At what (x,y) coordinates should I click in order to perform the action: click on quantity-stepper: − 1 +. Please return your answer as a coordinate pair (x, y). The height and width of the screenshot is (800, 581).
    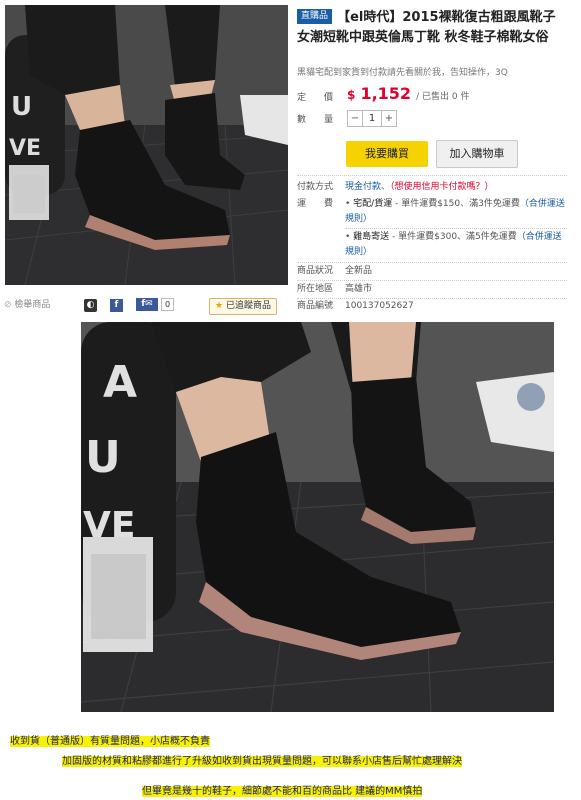
    Looking at the image, I should click on (372, 118).